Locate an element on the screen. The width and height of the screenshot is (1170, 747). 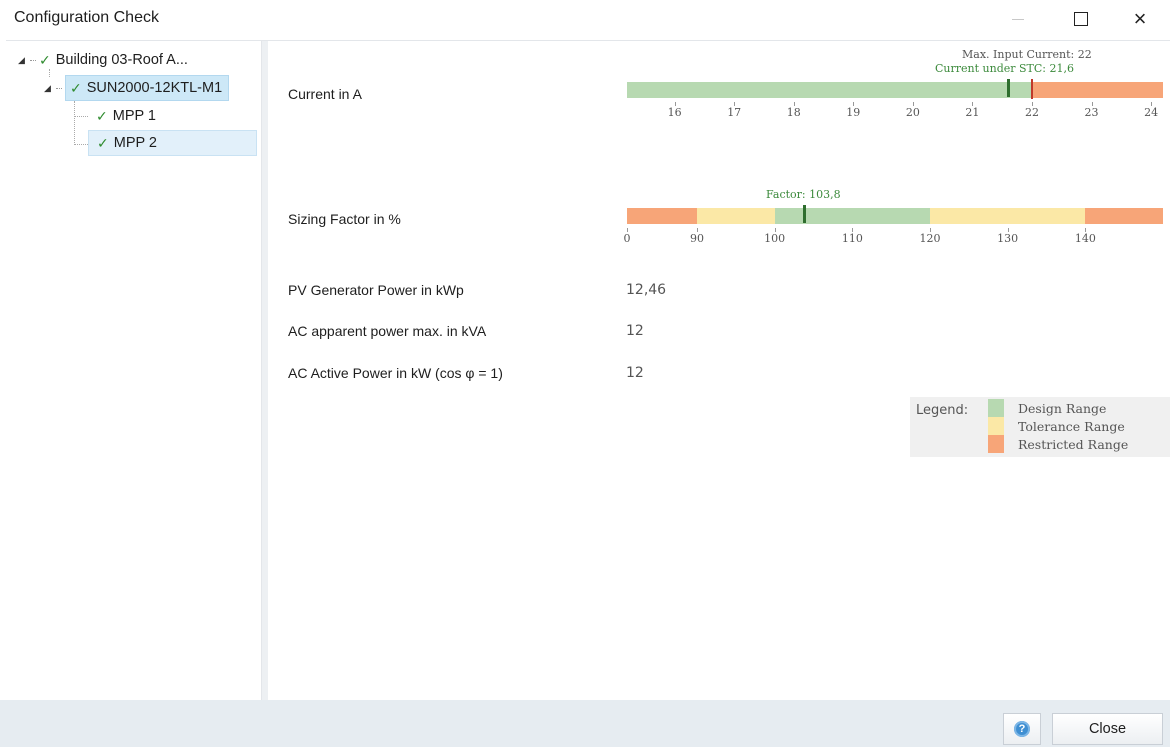
tree-node-mpp-1: ✓ MPP 1 is located at coordinates (123, 116).